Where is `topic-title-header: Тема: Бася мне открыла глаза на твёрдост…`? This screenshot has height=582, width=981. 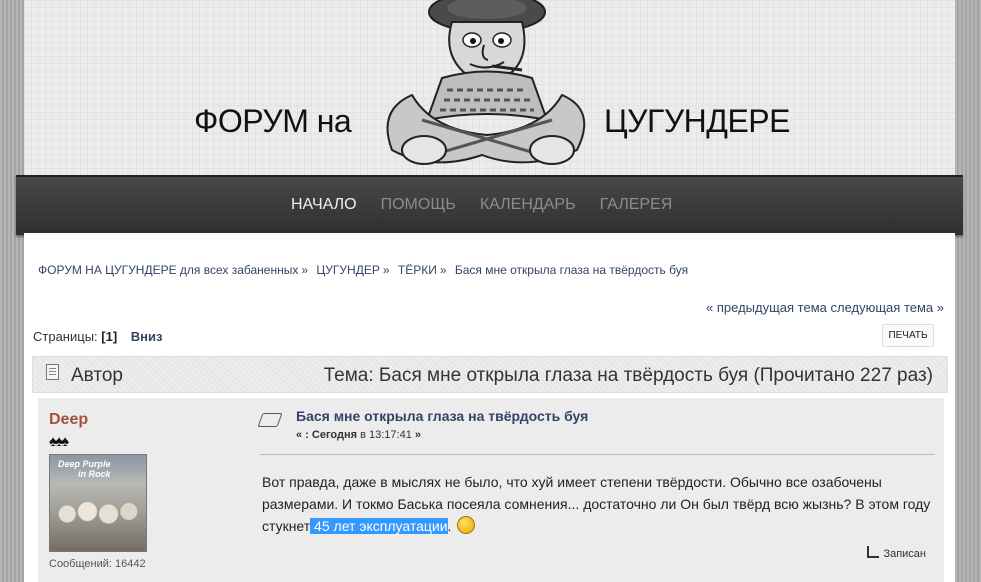
topic-title-header: Тема: Бася мне открыла глаза на твёрдост… is located at coordinates (628, 375).